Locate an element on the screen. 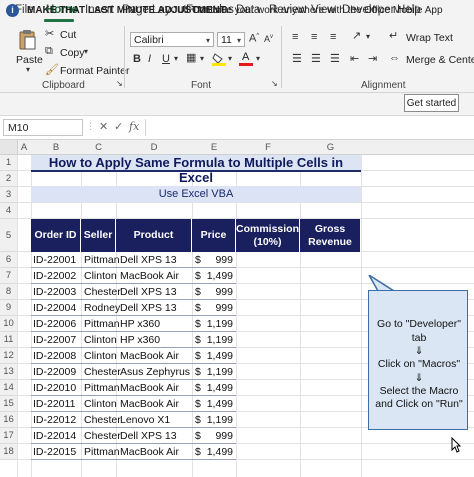 The image size is (474, 477). row-header: 6 is located at coordinates (8, 260).